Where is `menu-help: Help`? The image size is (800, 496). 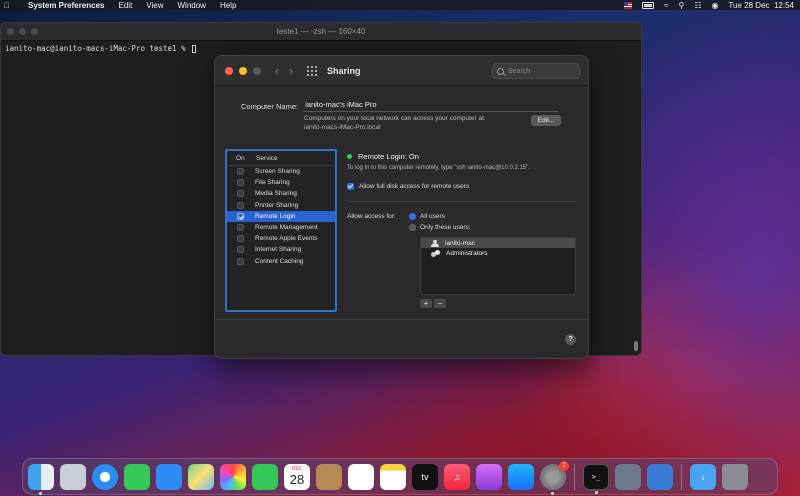
menu-help: Help is located at coordinates (228, 5).